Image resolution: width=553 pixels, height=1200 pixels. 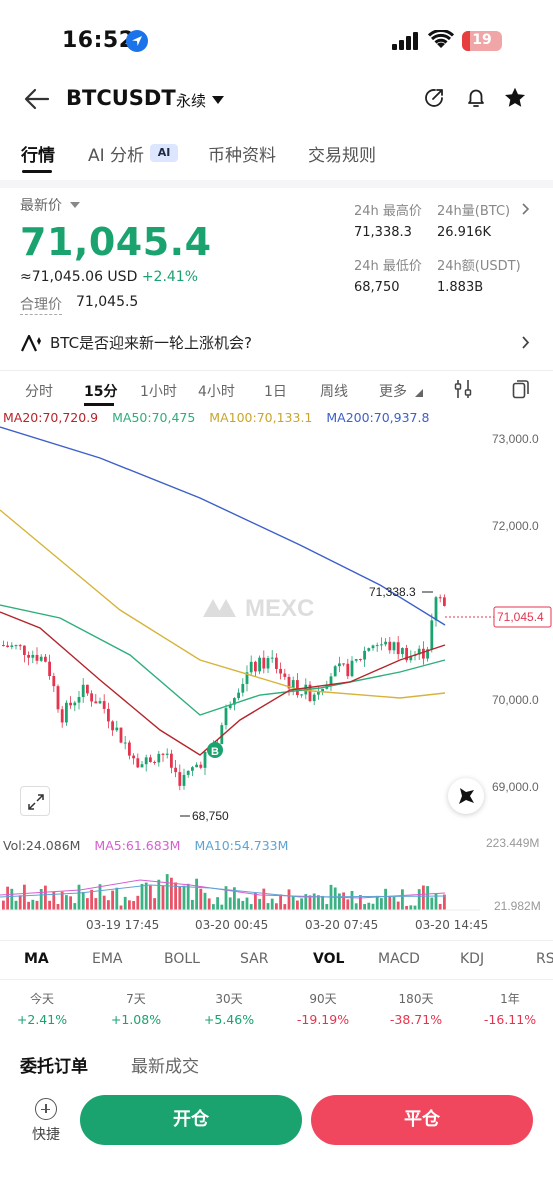 What do you see at coordinates (165, 1064) in the screenshot?
I see `tab-latest-trades: 最新成交` at bounding box center [165, 1064].